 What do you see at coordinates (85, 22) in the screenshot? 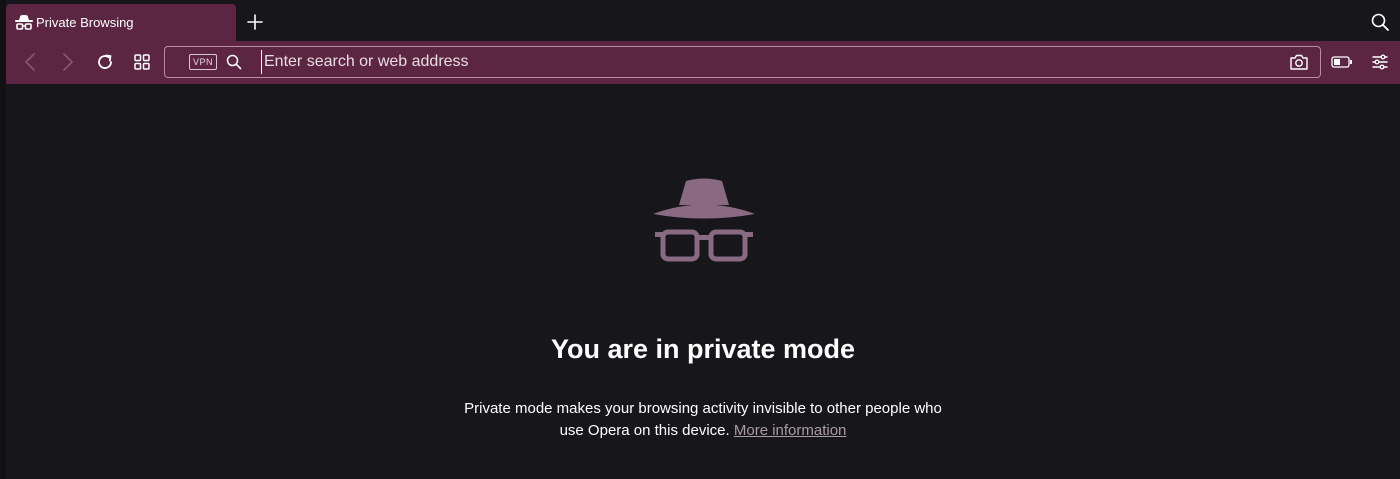
I see `tab-title: Private Browsing` at bounding box center [85, 22].